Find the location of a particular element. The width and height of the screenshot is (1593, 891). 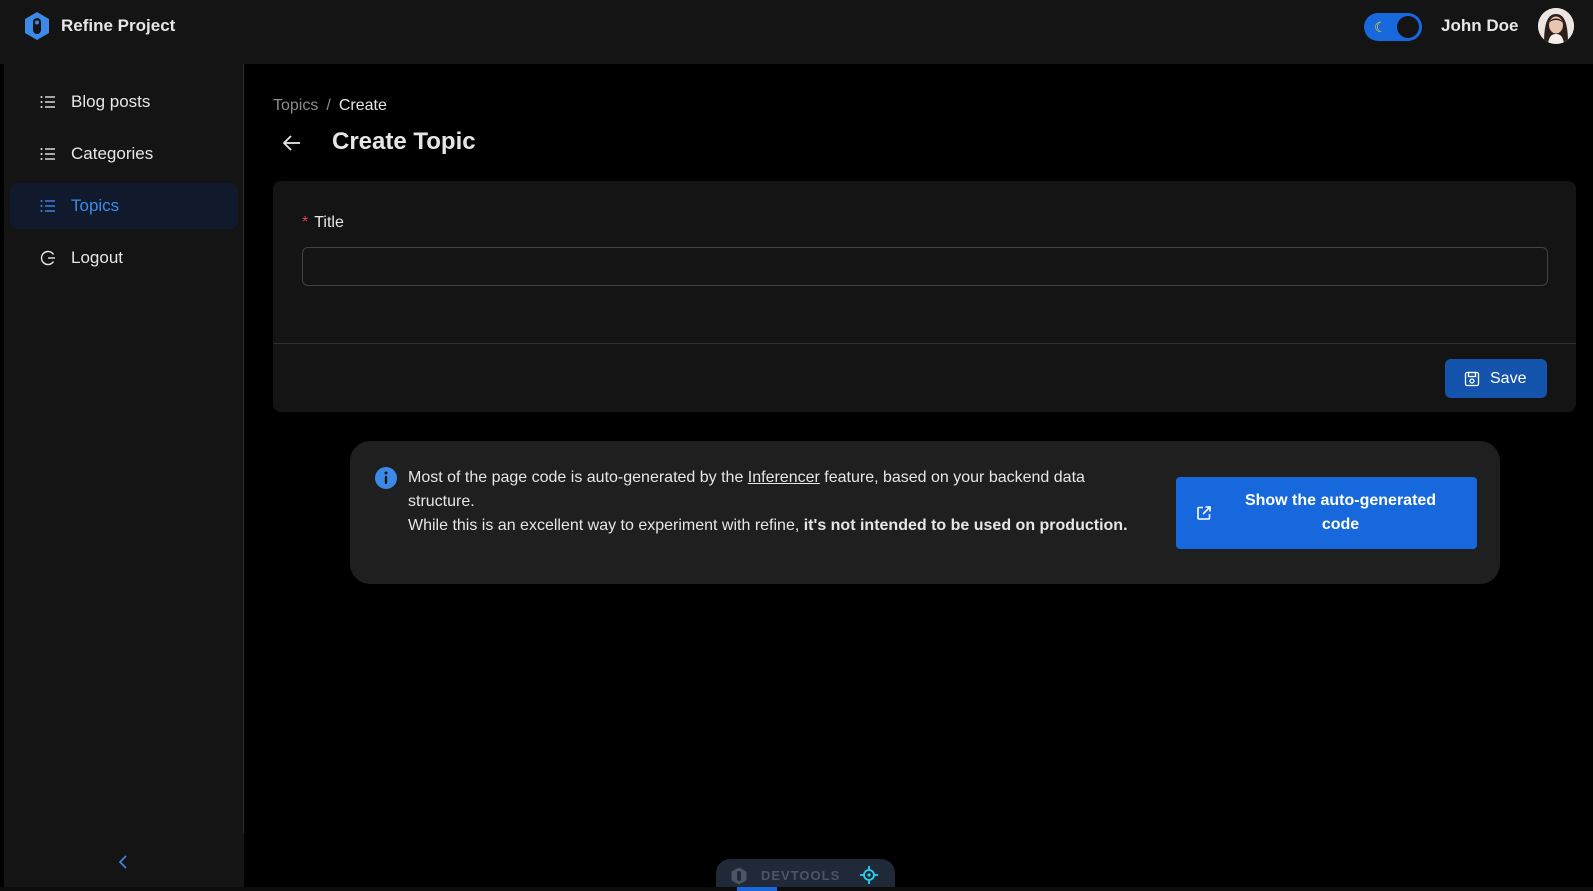

title-label-text: Title is located at coordinates (329, 222).